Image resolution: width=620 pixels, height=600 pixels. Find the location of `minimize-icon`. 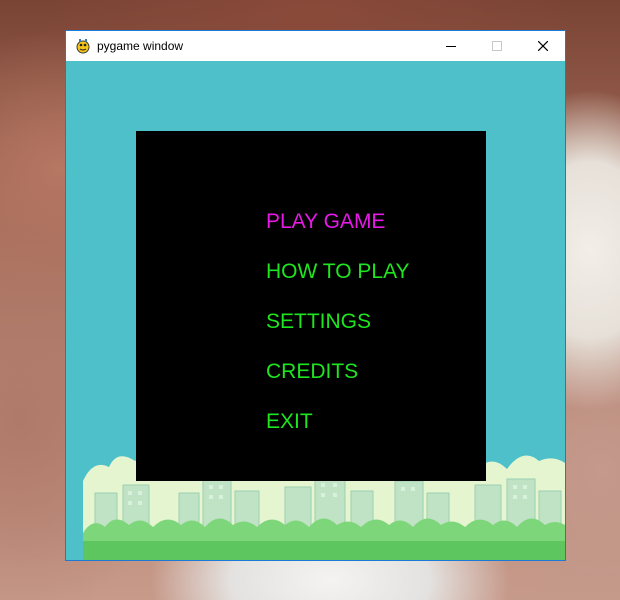

minimize-icon is located at coordinates (451, 46).